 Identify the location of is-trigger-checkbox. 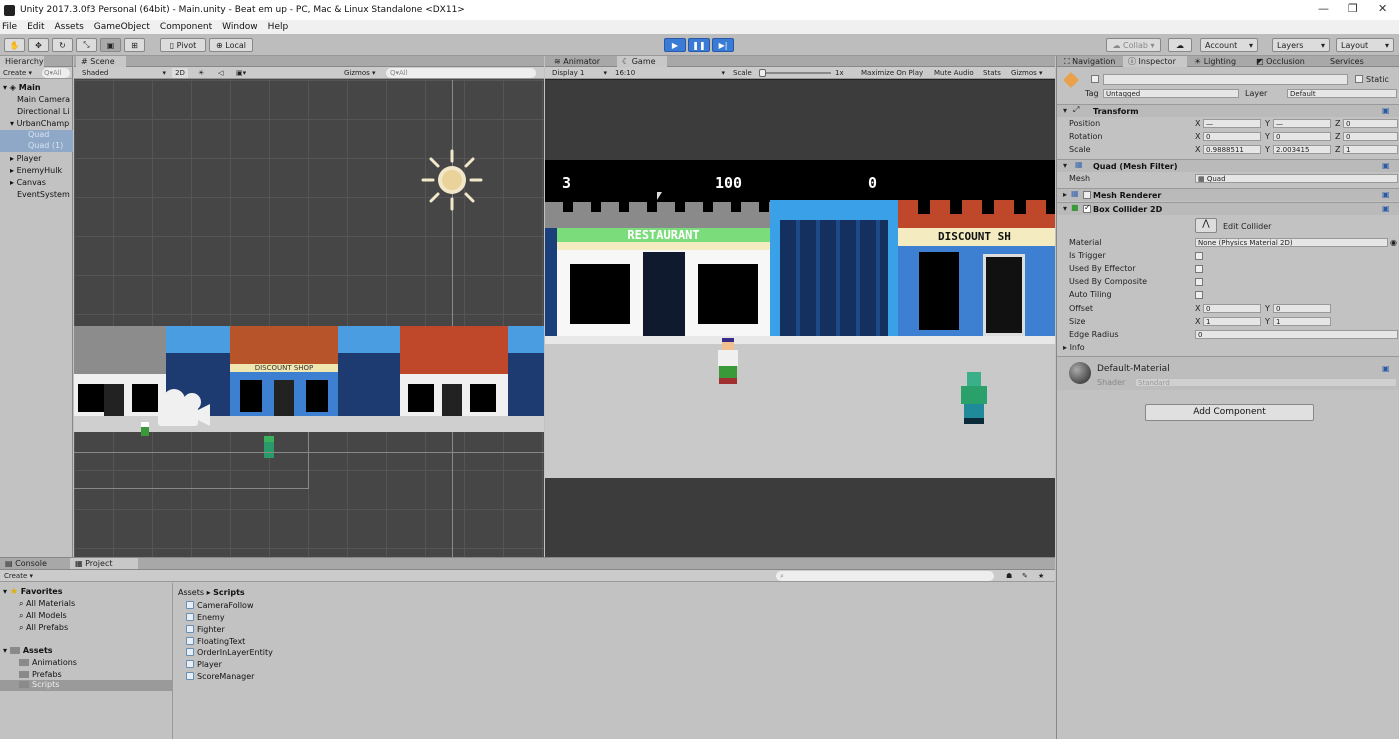
(1199, 256).